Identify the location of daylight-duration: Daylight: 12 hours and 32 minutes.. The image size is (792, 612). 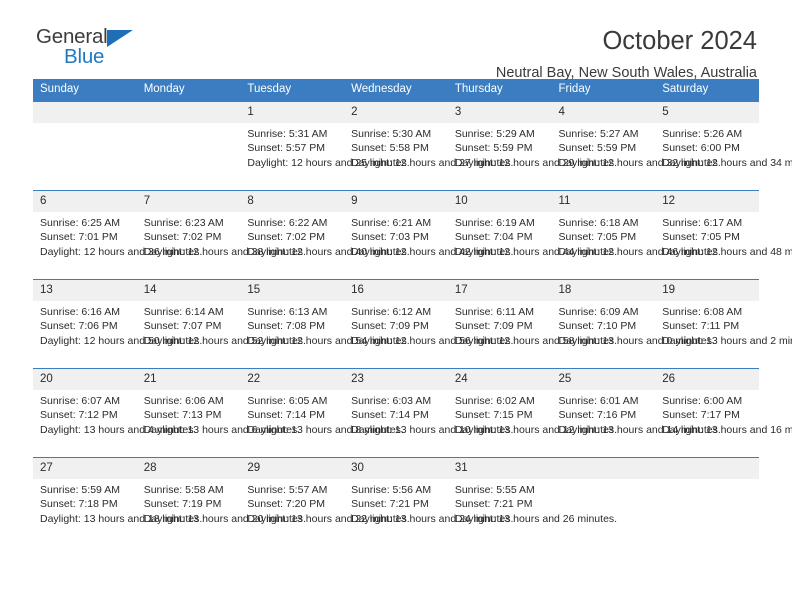
(639, 162).